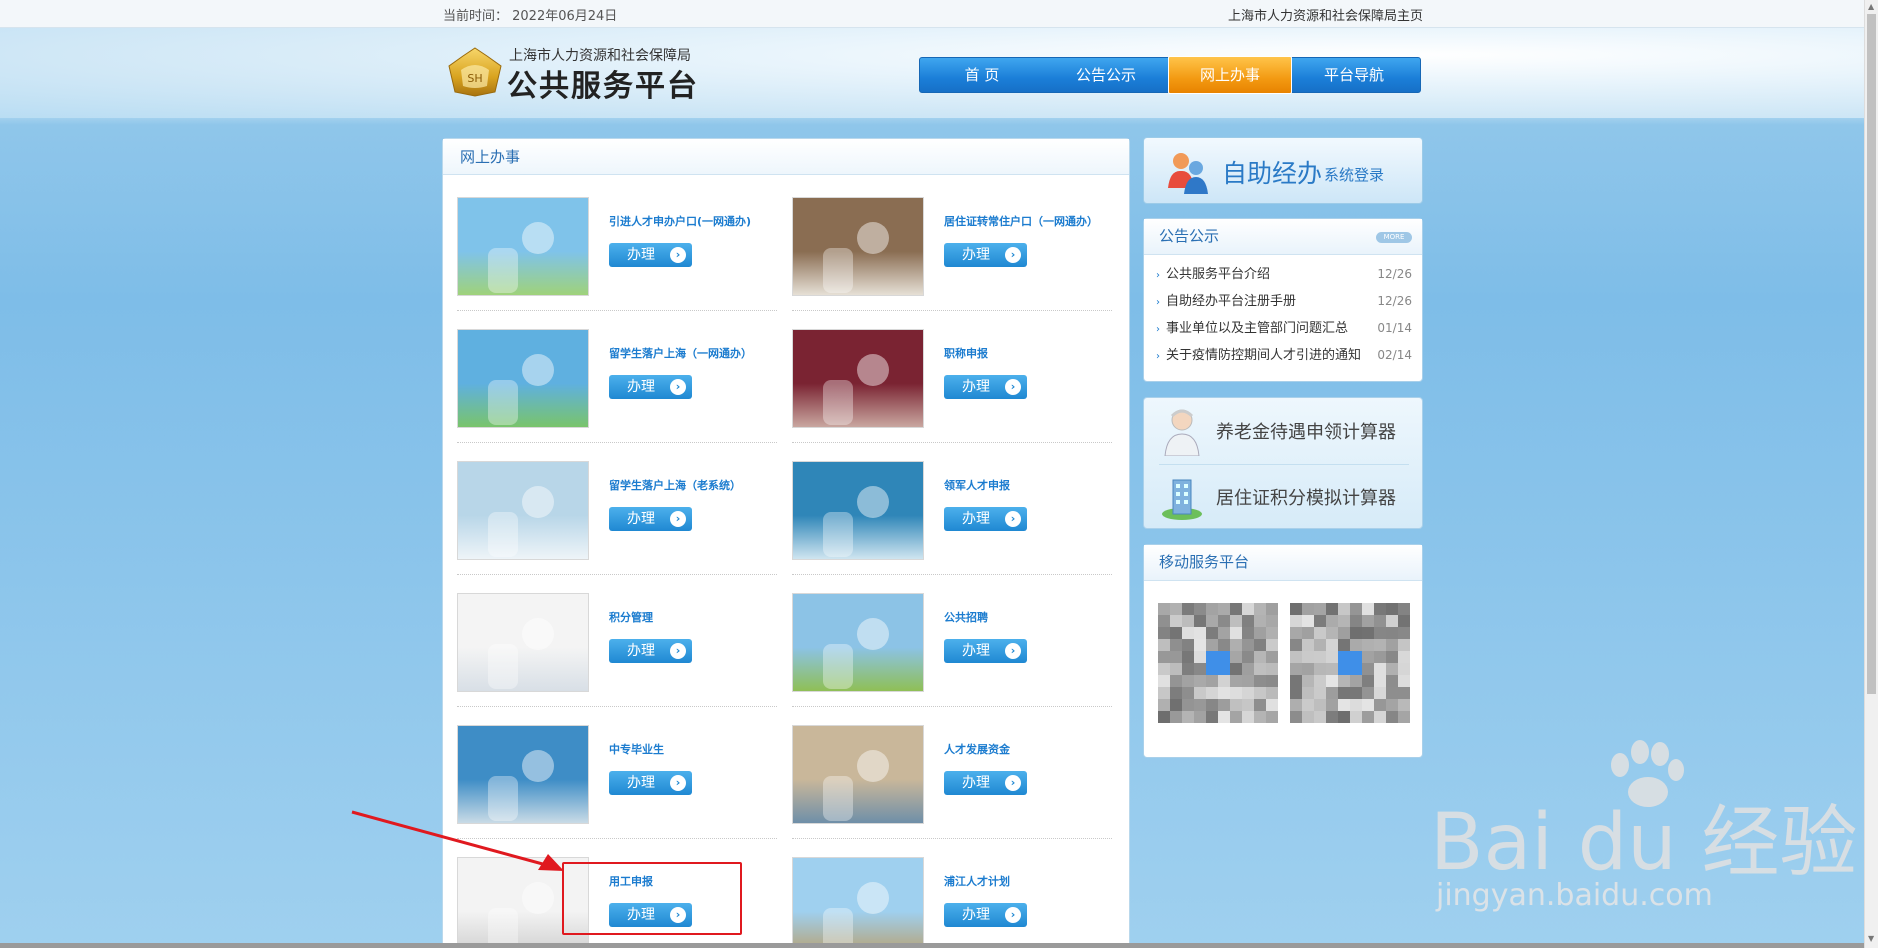  I want to click on notice-item: › 关于疫情防控期间人才引进的通知 02/14, so click(1284, 355).